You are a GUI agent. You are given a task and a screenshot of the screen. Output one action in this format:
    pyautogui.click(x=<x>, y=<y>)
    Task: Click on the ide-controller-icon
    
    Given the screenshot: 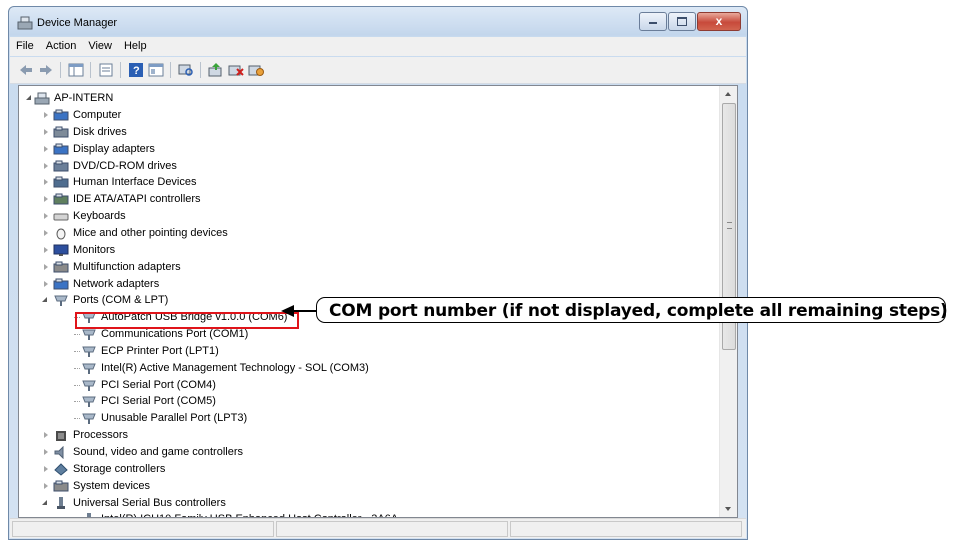 What is the action you would take?
    pyautogui.click(x=61, y=199)
    